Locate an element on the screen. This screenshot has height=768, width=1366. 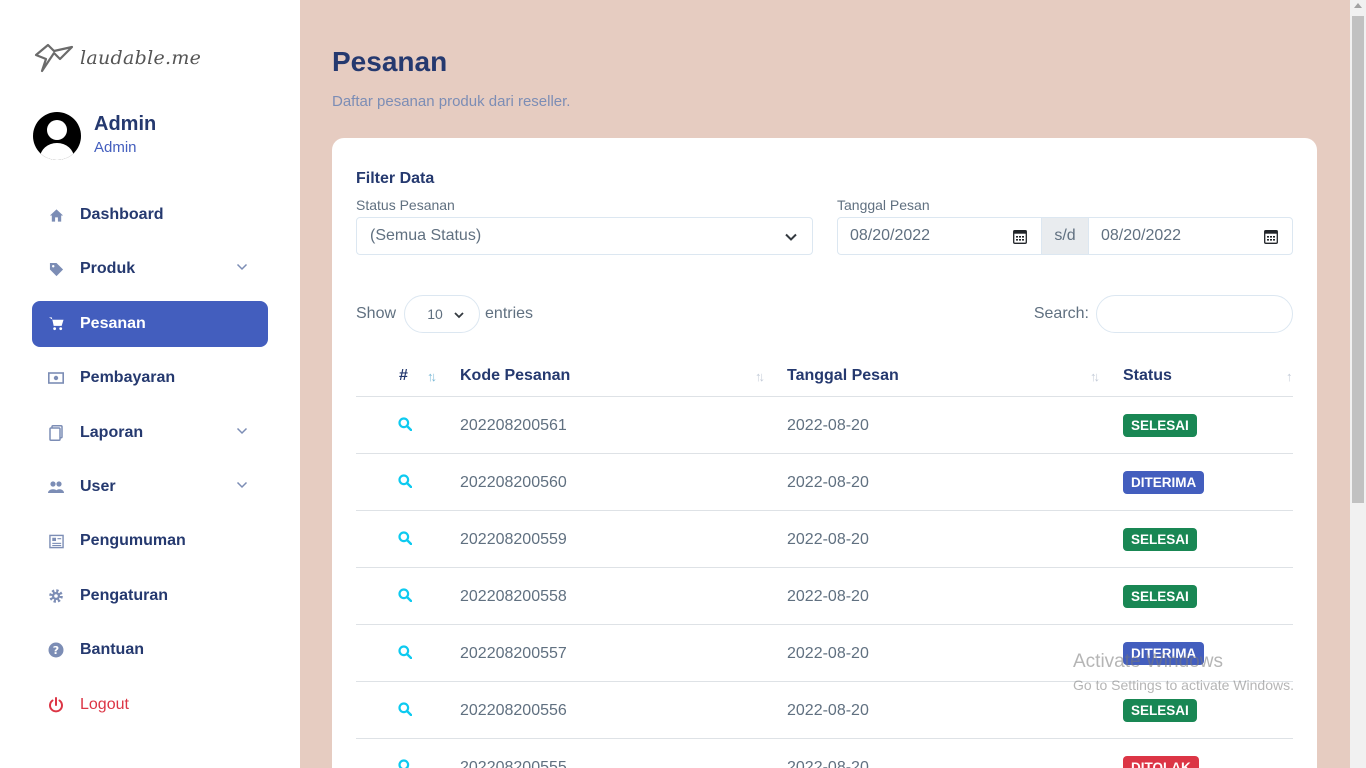
sidebar-item-laporan: Laporan is located at coordinates (150, 433).